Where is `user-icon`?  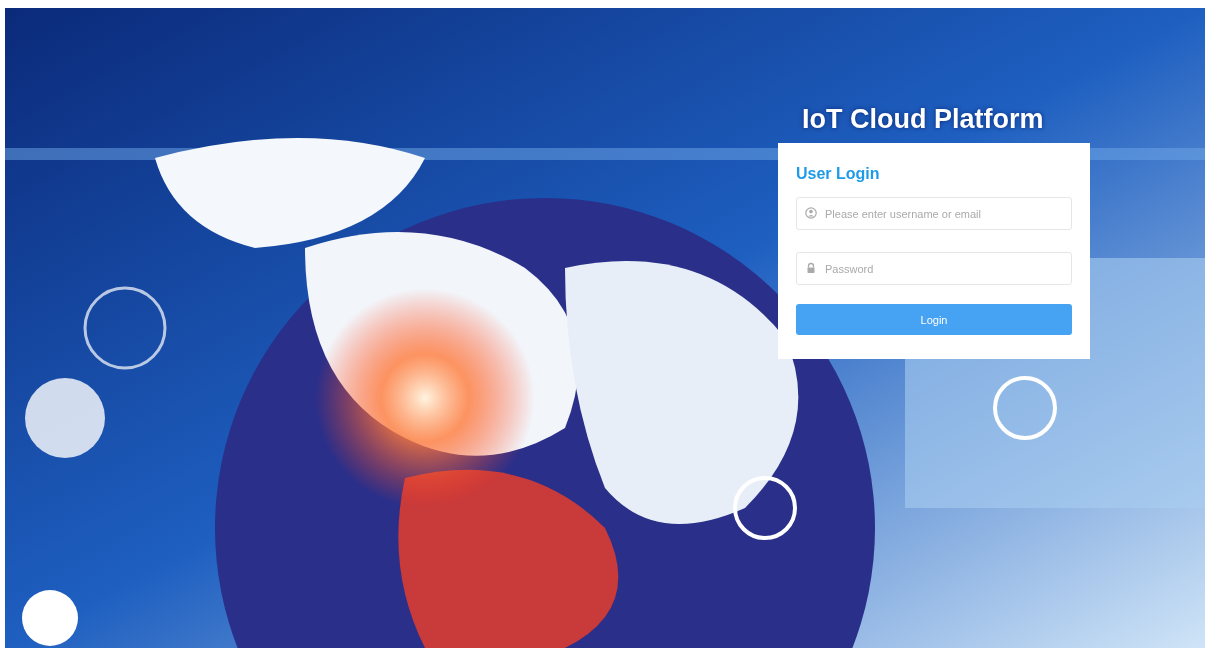
user-icon is located at coordinates (811, 213).